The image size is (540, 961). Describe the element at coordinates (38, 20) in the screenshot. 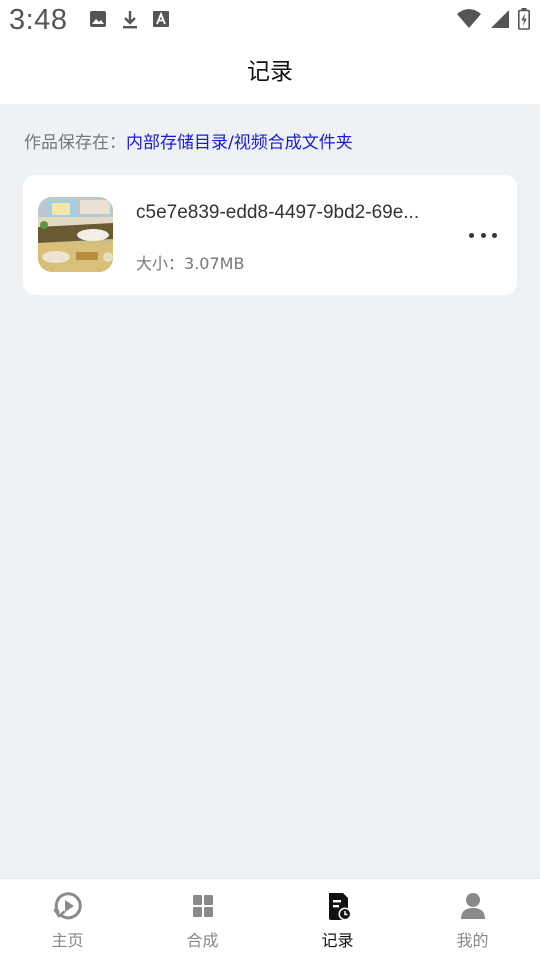

I see `status-time: 3:48` at that location.